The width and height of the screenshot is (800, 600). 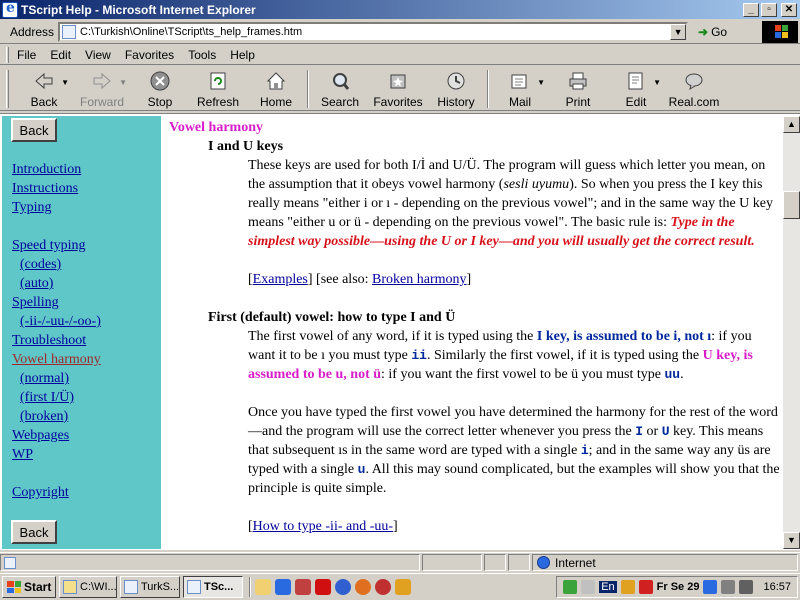 What do you see at coordinates (40, 265) in the screenshot?
I see `nav-link-codes: (codes)` at bounding box center [40, 265].